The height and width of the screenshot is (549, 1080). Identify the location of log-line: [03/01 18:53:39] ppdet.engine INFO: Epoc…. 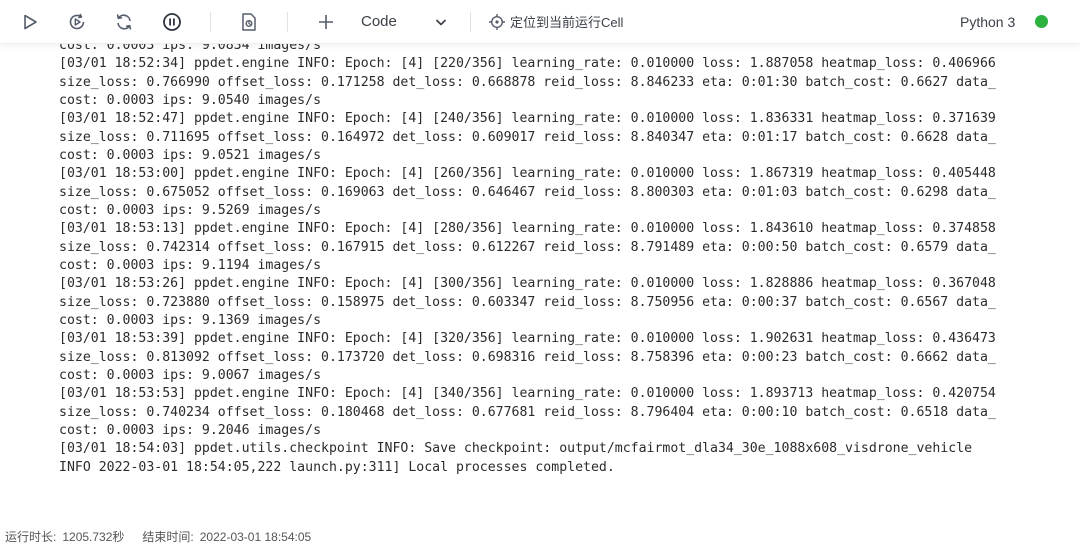
(527, 339).